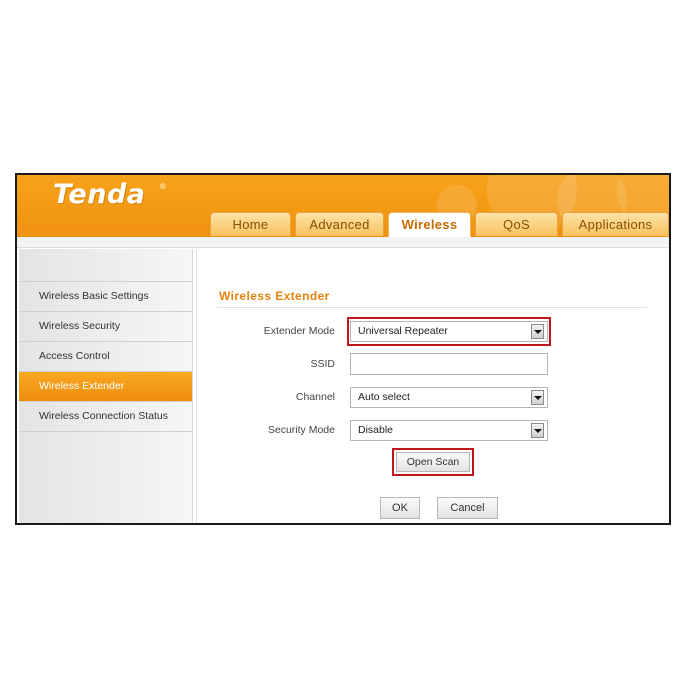 The image size is (700, 700). Describe the element at coordinates (615, 224) in the screenshot. I see `tab-applications: Applications` at that location.